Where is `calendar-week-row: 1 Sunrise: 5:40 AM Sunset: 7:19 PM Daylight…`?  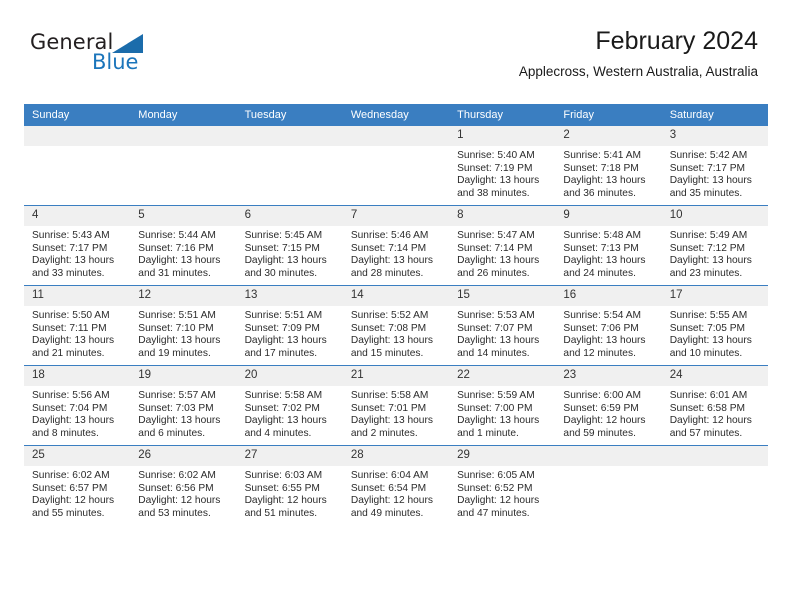
calendar-week-row: 1 Sunrise: 5:40 AM Sunset: 7:19 PM Daylight… is located at coordinates (396, 166).